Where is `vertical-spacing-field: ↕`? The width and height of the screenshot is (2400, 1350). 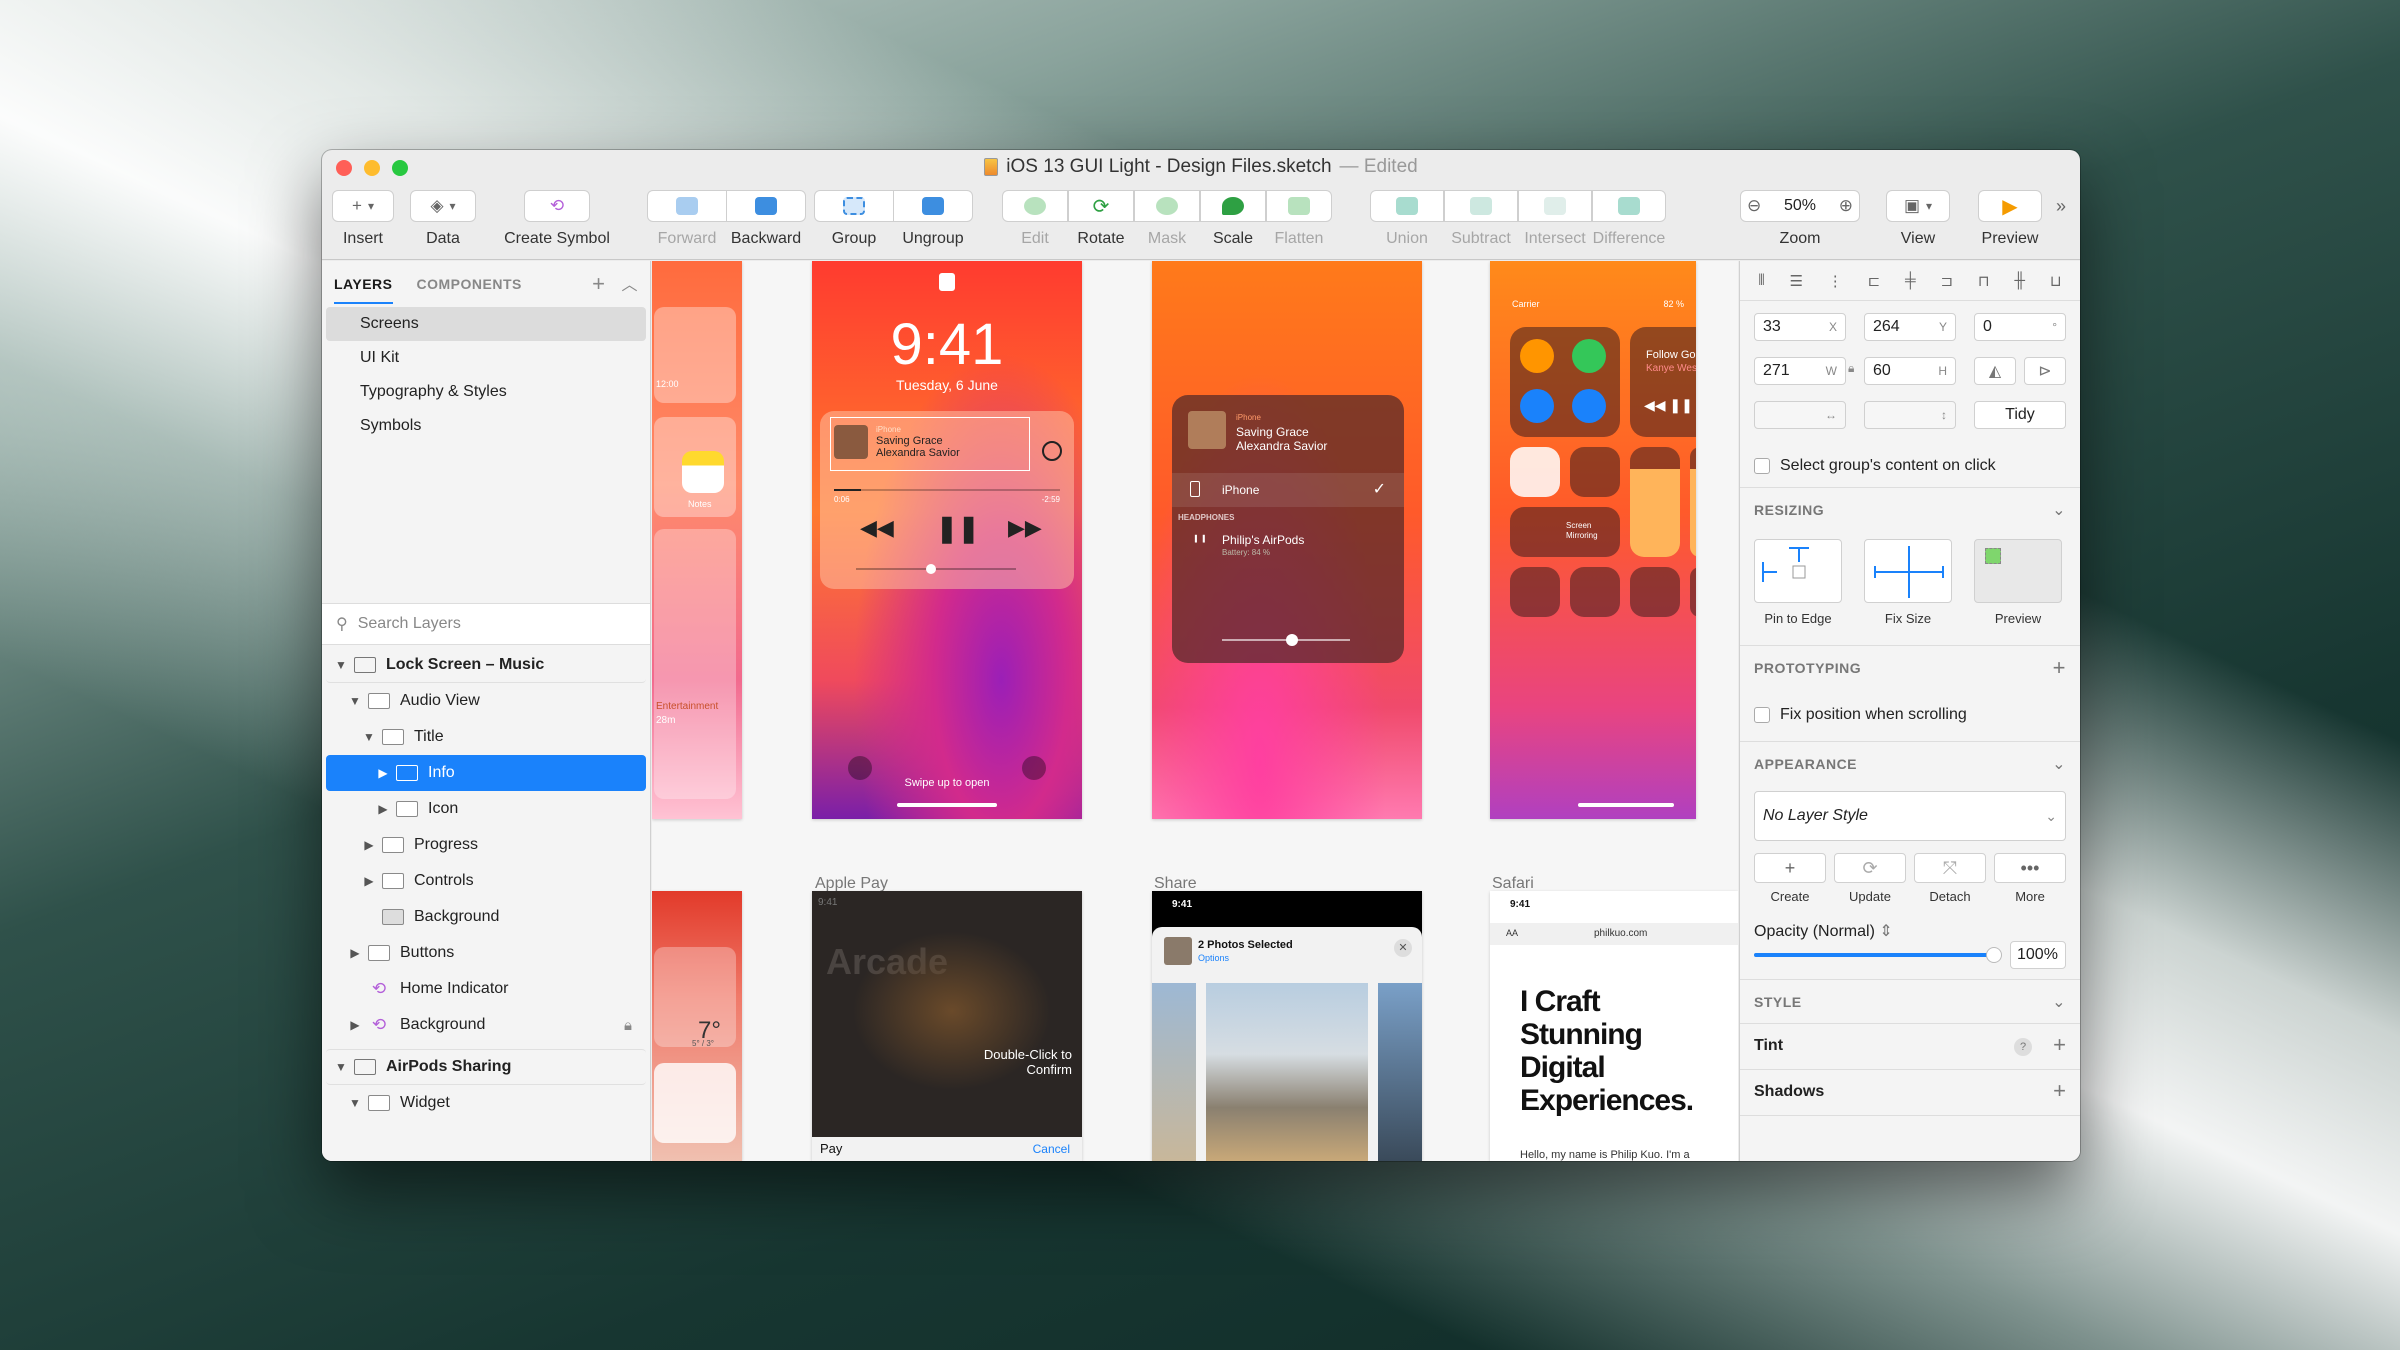 vertical-spacing-field: ↕ is located at coordinates (1910, 415).